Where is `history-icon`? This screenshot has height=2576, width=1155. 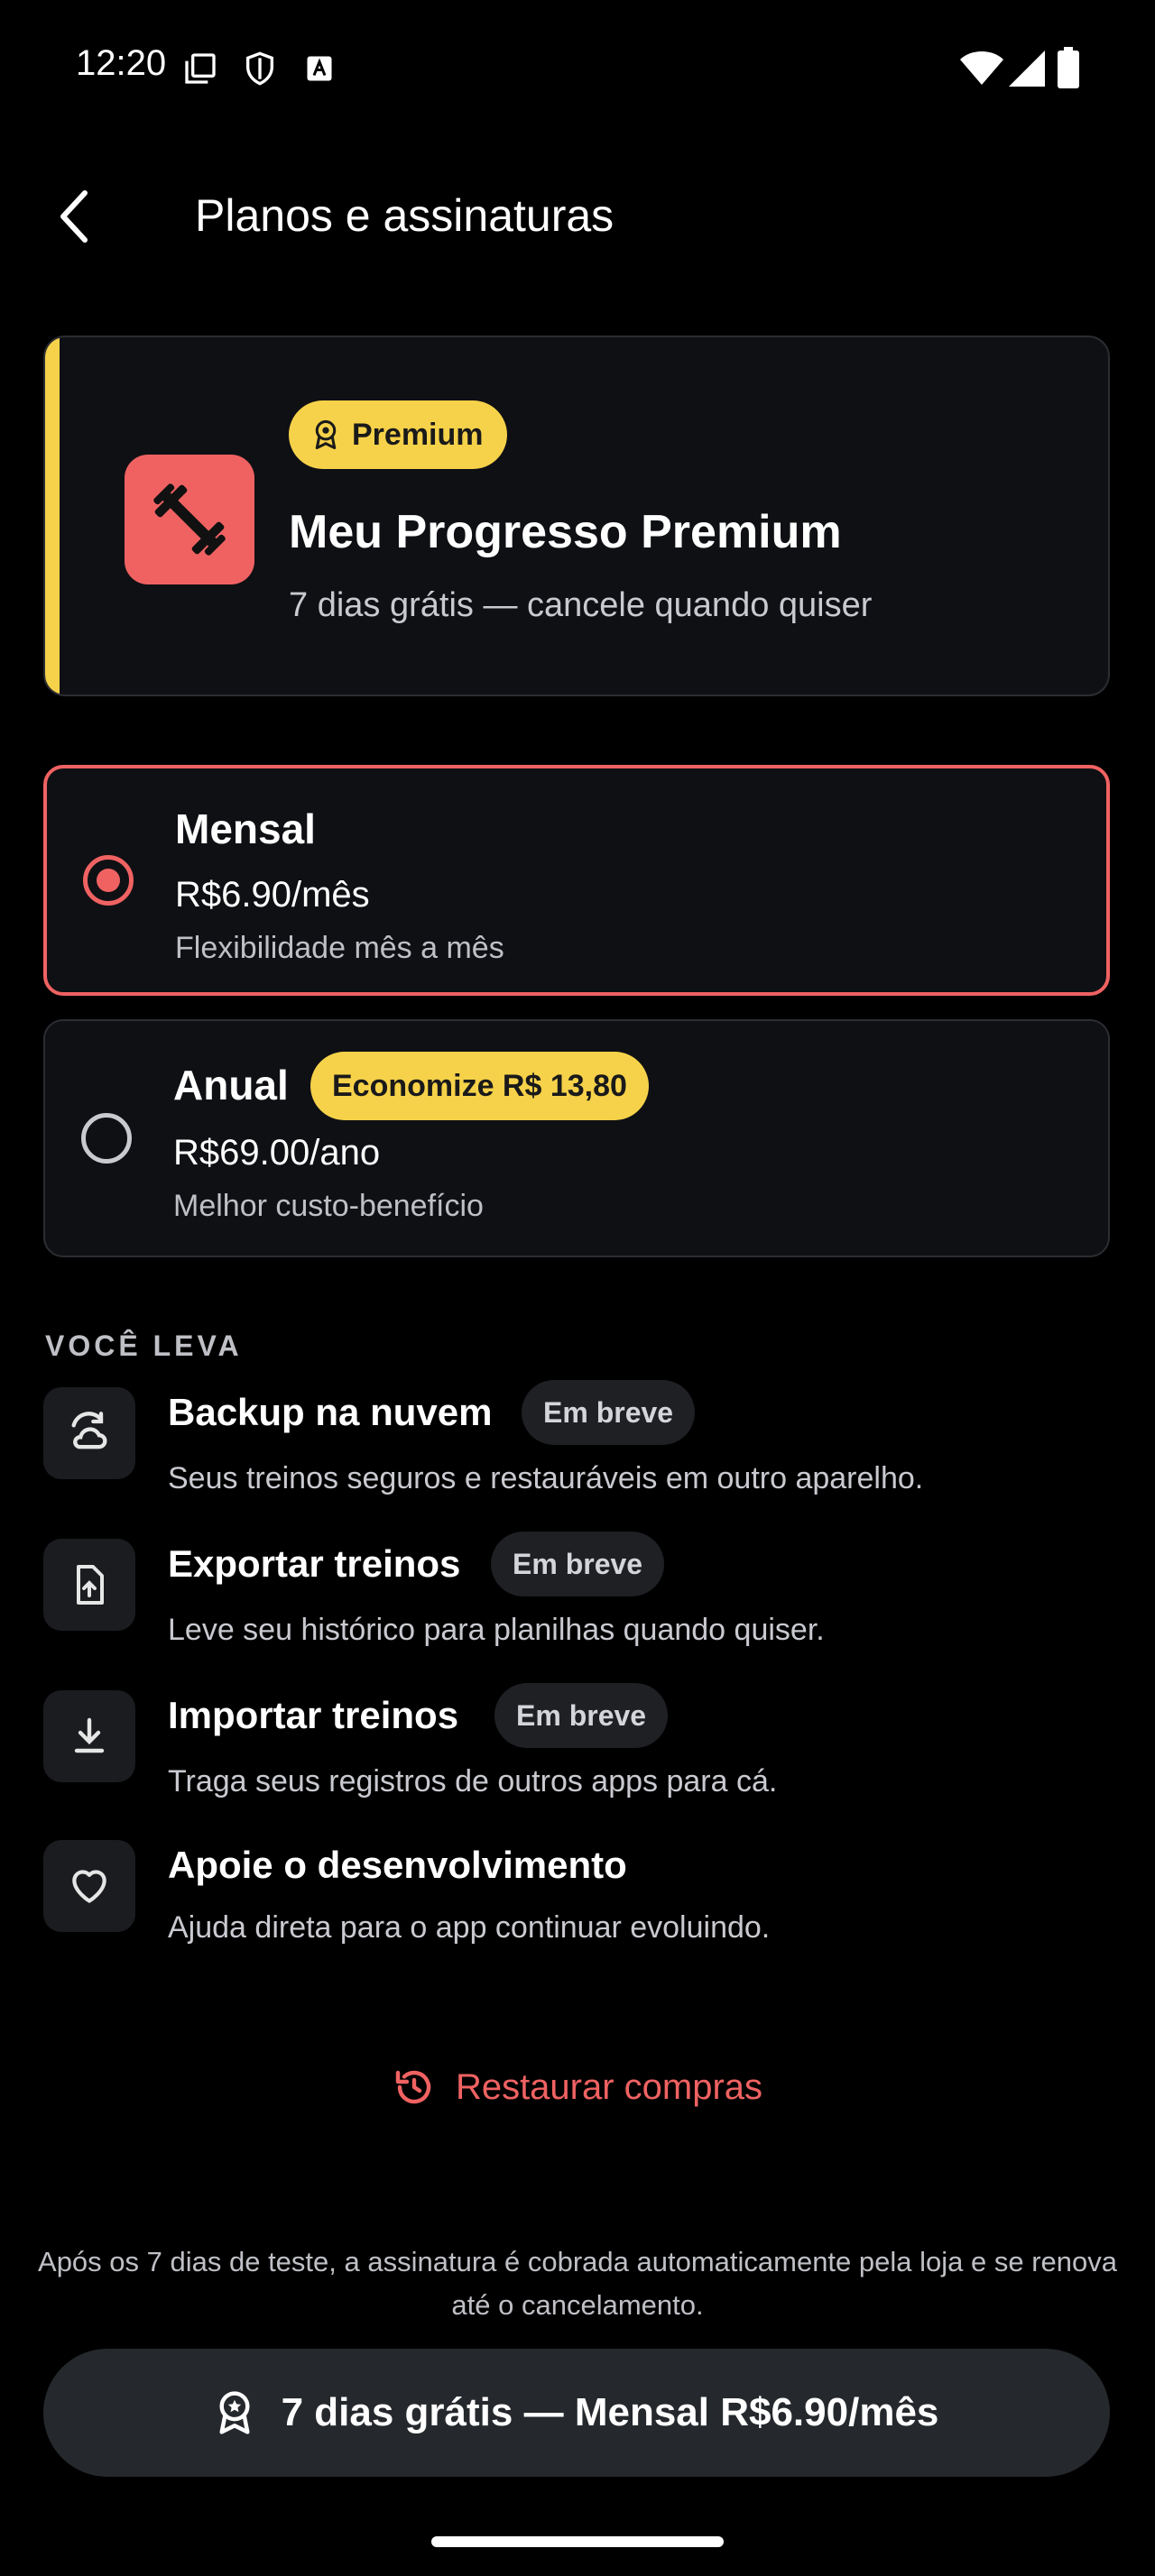
history-icon is located at coordinates (413, 2087).